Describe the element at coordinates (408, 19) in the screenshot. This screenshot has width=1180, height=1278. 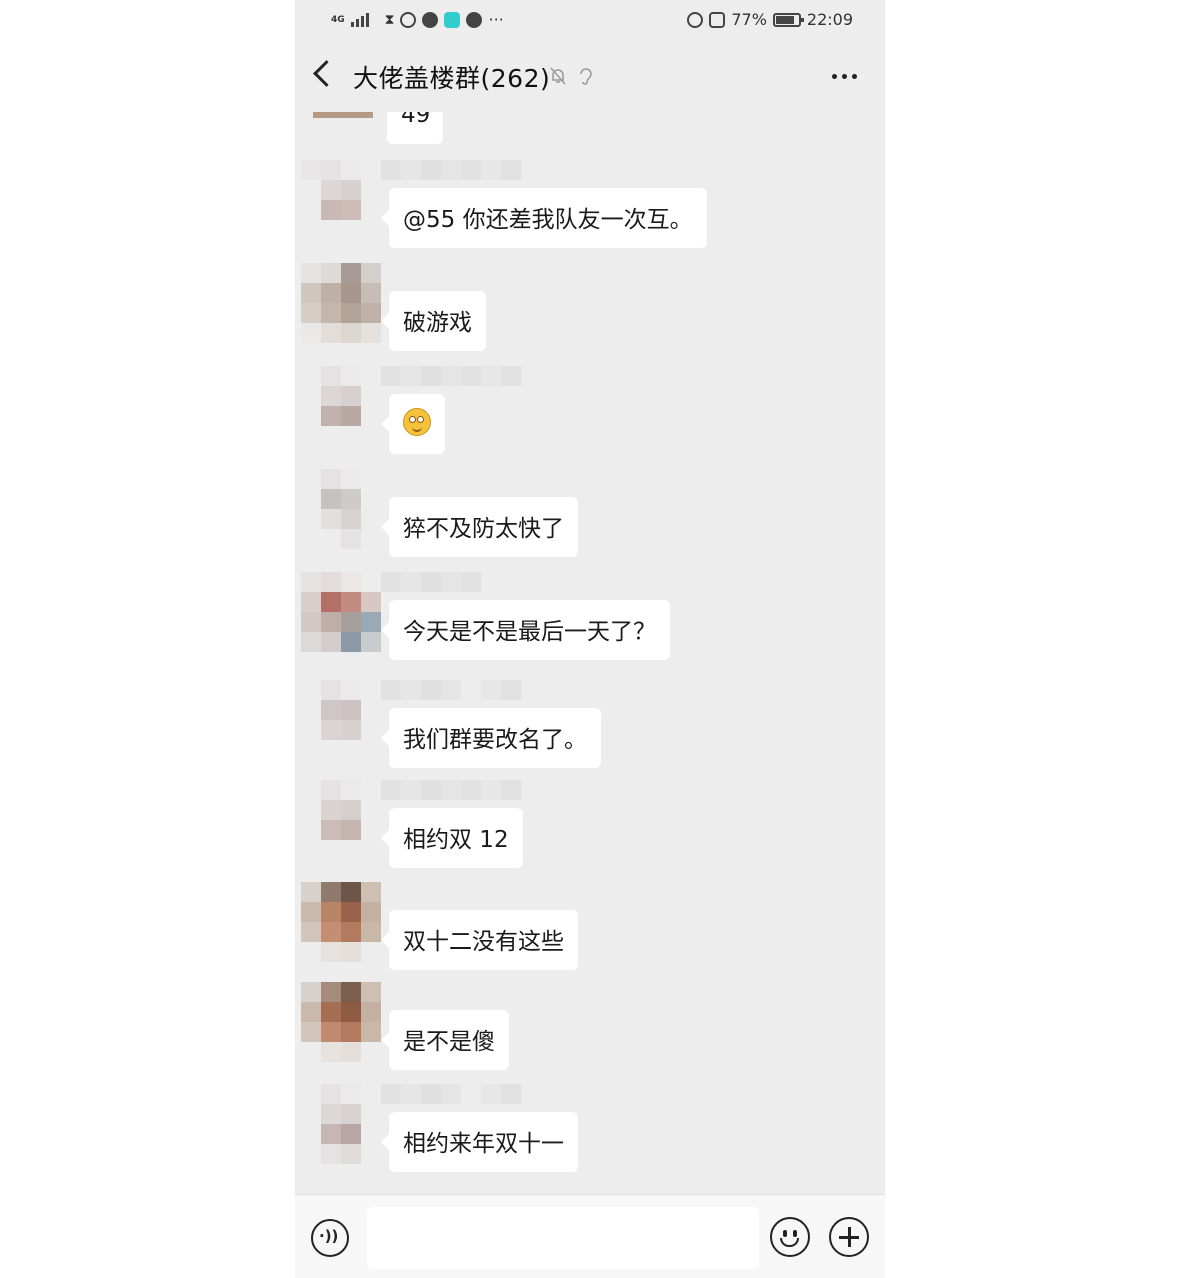
I see `weibo-icon` at that location.